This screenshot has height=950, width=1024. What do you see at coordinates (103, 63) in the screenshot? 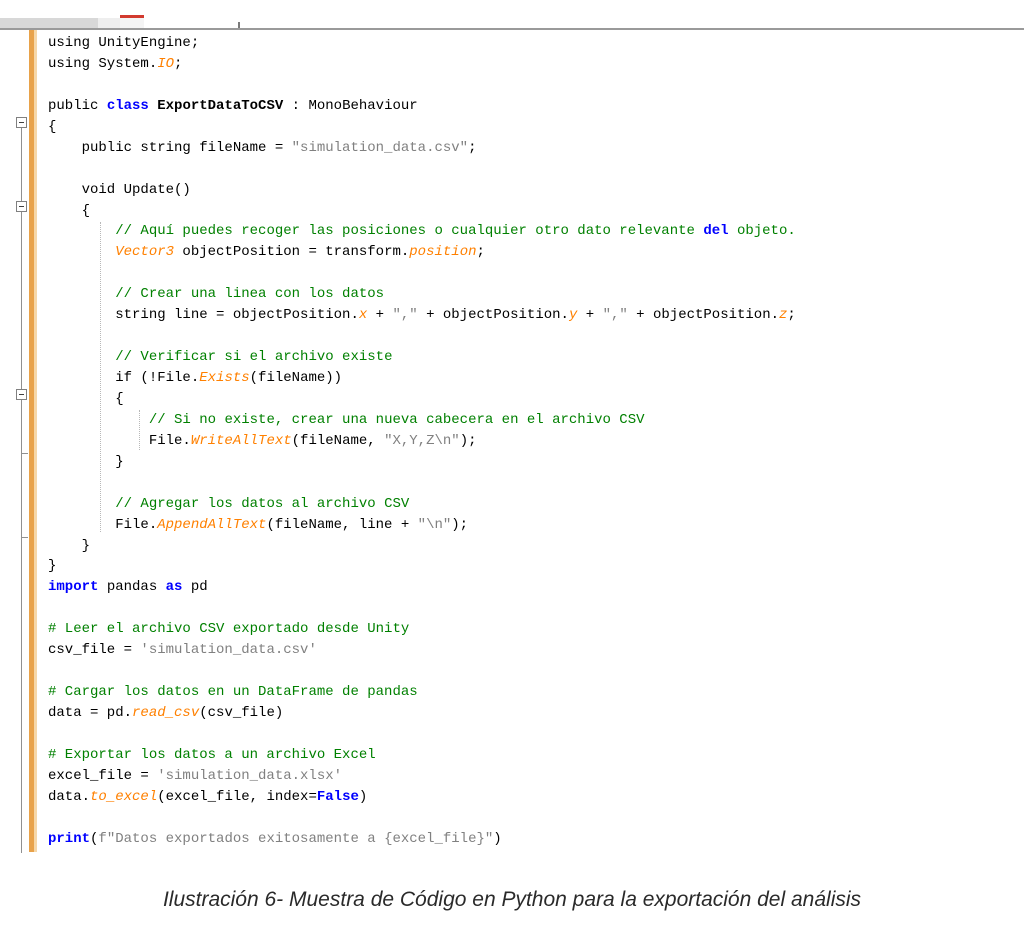
I see `code-token: using System.` at bounding box center [103, 63].